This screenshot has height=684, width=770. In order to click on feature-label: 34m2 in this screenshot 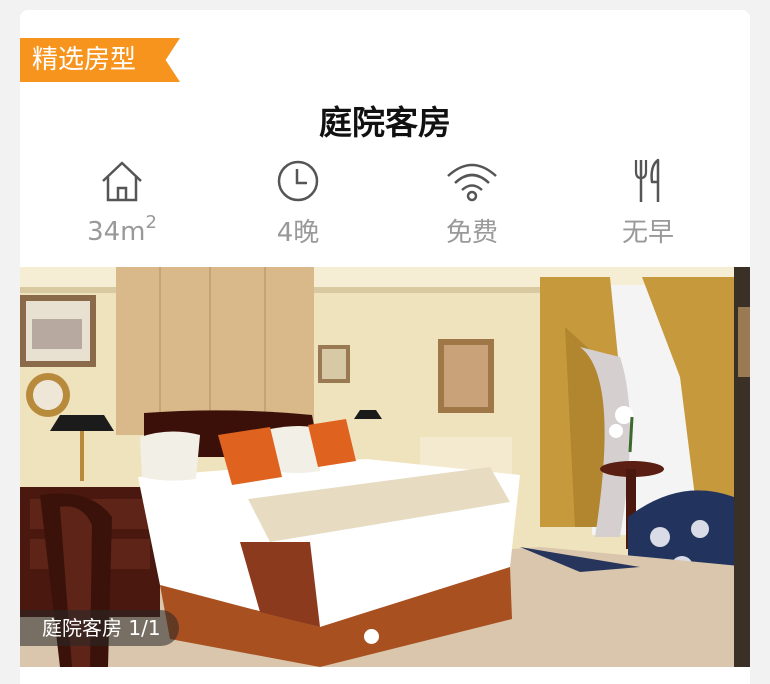, I will do `click(122, 229)`.